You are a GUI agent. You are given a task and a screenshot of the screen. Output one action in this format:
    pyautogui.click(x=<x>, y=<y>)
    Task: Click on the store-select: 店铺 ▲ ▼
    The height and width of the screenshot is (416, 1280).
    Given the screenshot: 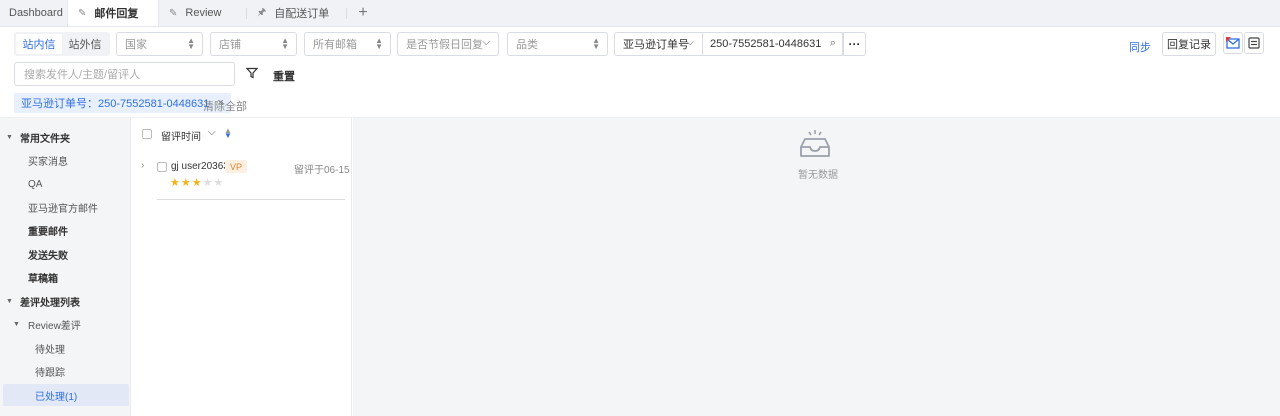 What is the action you would take?
    pyautogui.click(x=253, y=44)
    